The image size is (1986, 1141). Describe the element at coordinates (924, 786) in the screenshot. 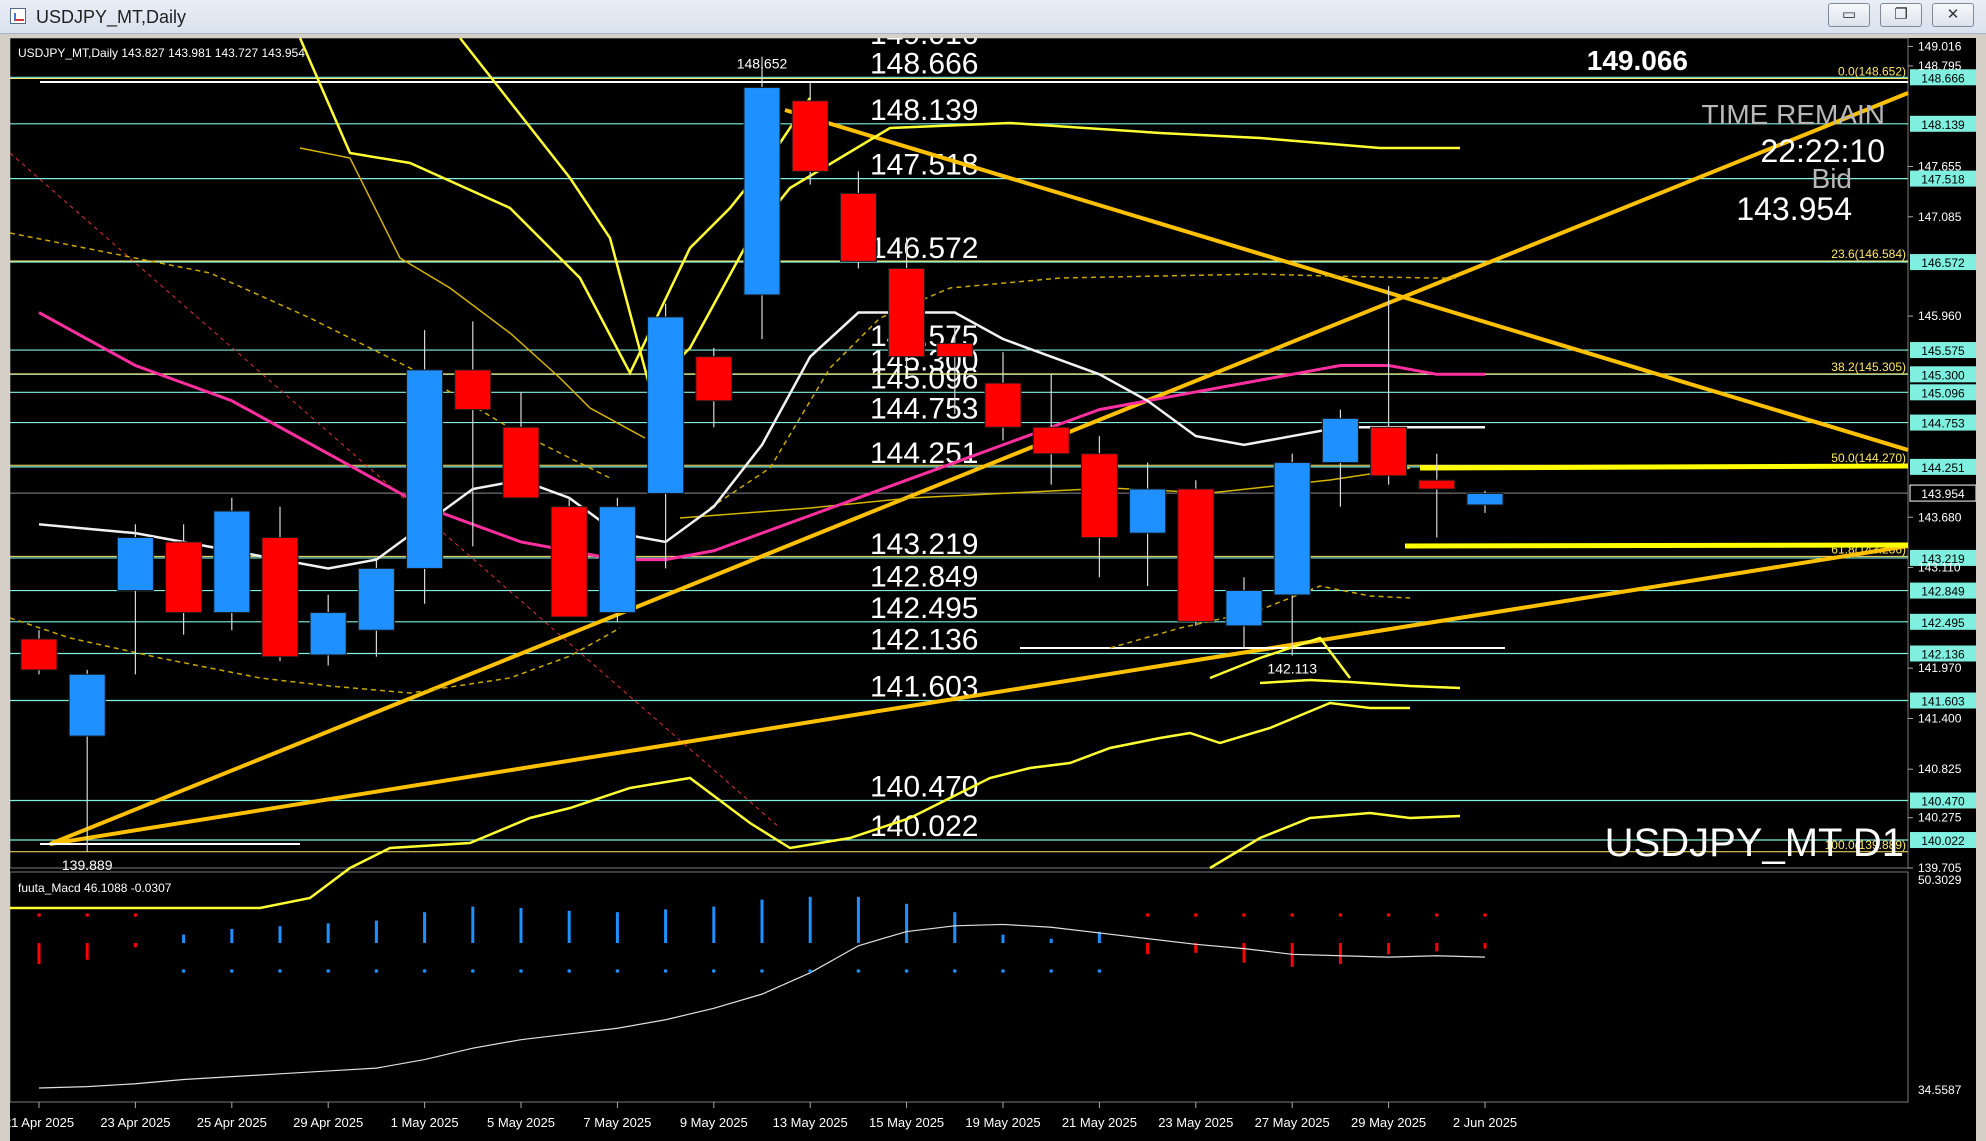

I see `level-label: 140.470` at that location.